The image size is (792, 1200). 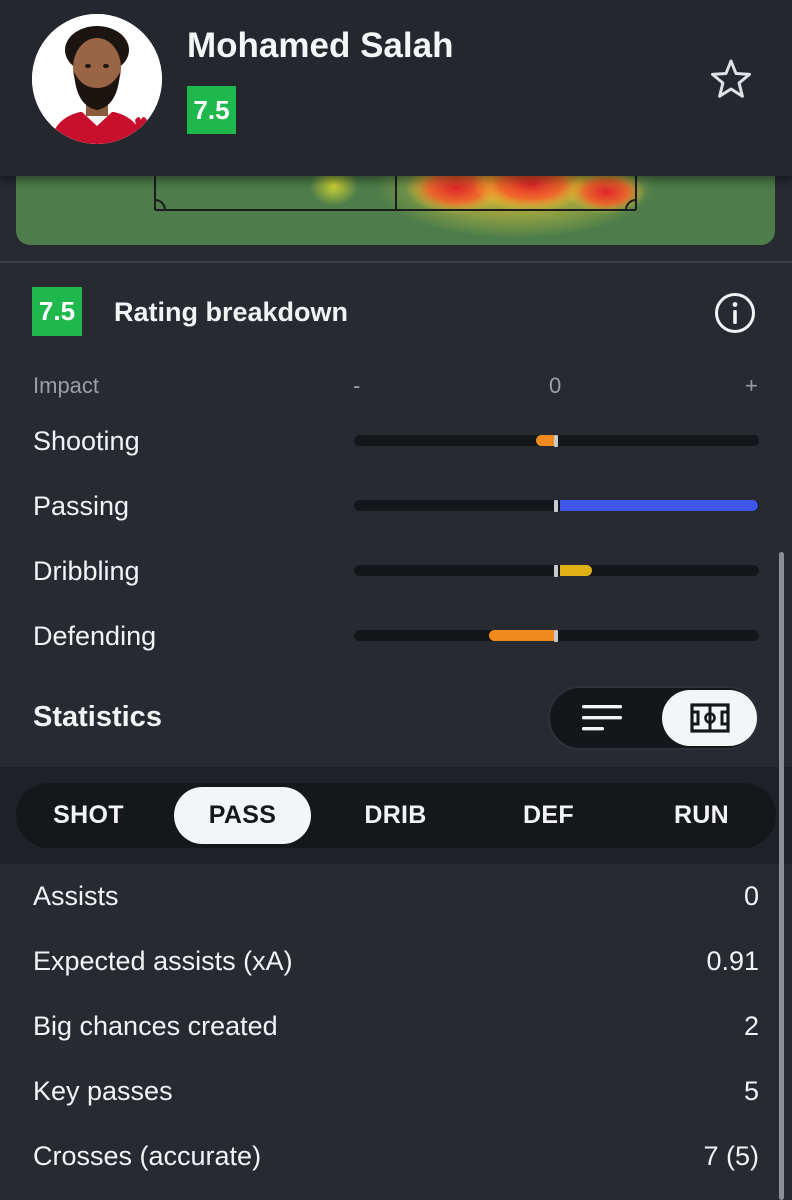 What do you see at coordinates (555, 385) in the screenshot?
I see `impact-scale-zero: 0` at bounding box center [555, 385].